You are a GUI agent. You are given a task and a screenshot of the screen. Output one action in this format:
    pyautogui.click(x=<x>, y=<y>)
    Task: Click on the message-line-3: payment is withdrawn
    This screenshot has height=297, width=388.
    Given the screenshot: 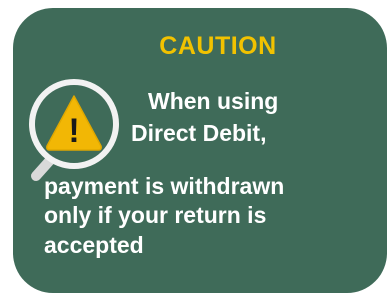 What is the action you would take?
    pyautogui.click(x=164, y=186)
    